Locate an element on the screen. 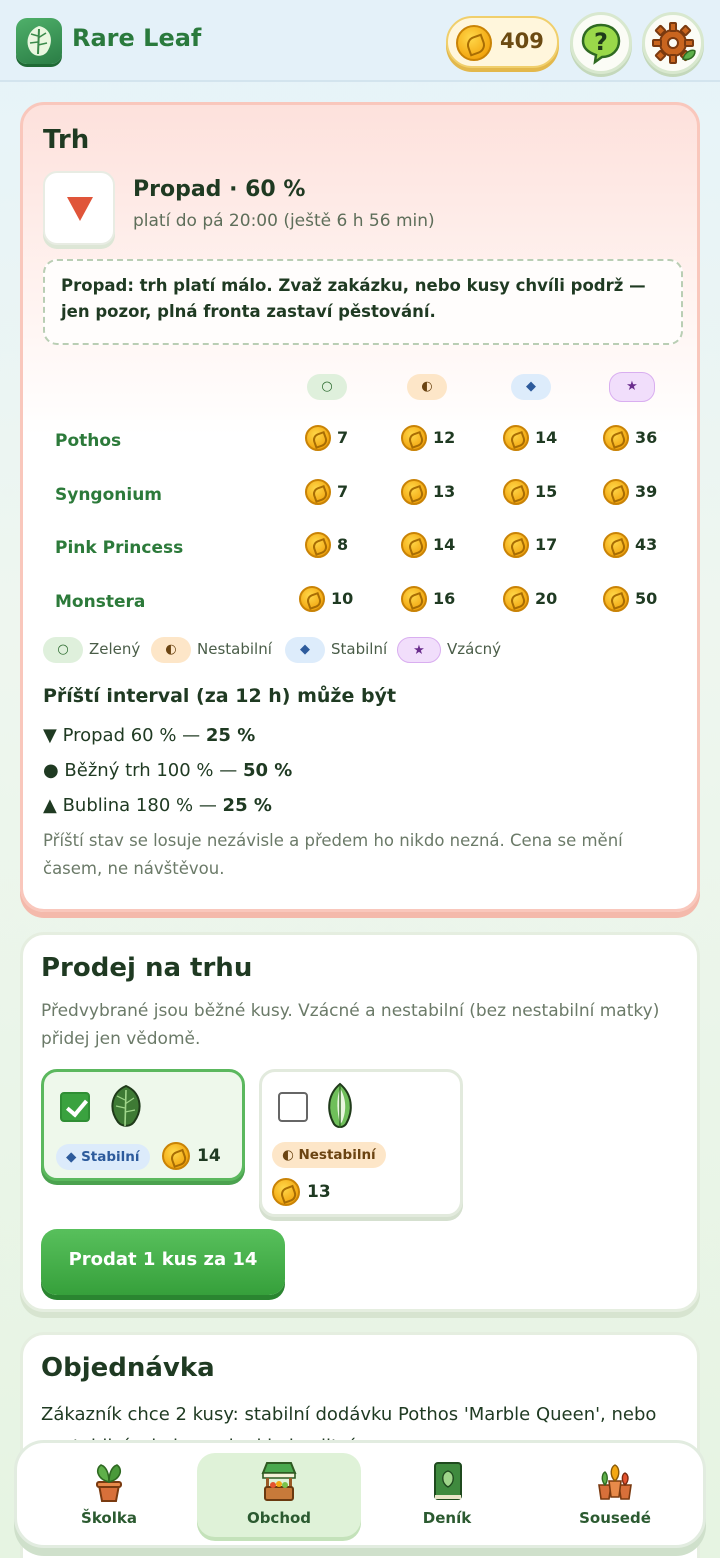  nav-tab-skolka: Školka is located at coordinates (109, 1495).